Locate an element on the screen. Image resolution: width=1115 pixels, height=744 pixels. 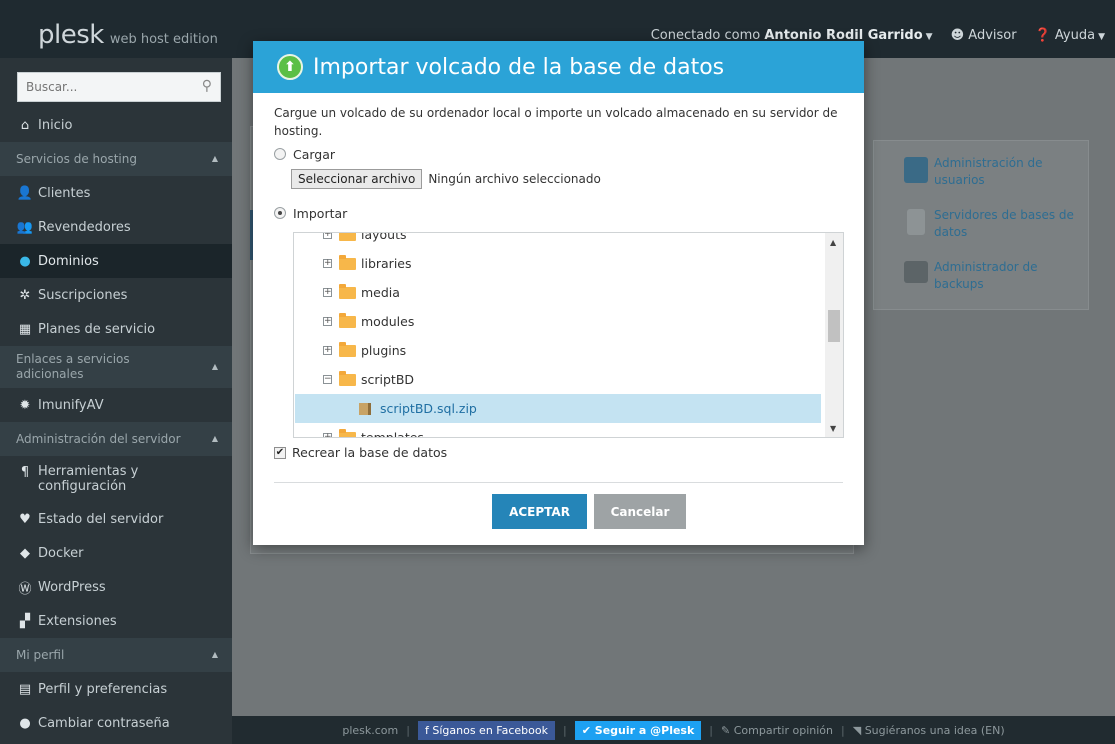
recreate-db-option: ✔ Recrear la base de datos is located at coordinates (360, 452).